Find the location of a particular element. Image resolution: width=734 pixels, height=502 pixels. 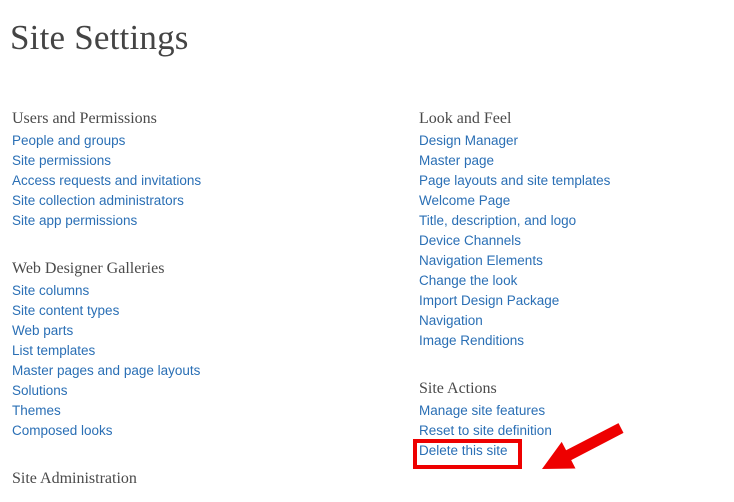

list-item: People and groups is located at coordinates (177, 141).